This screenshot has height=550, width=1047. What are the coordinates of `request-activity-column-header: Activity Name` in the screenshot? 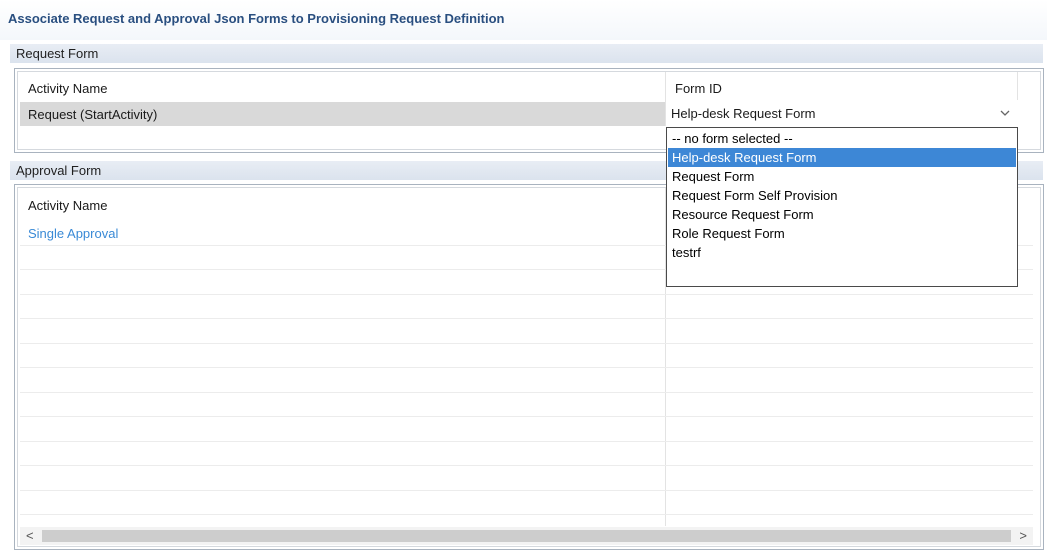 It's located at (67, 88).